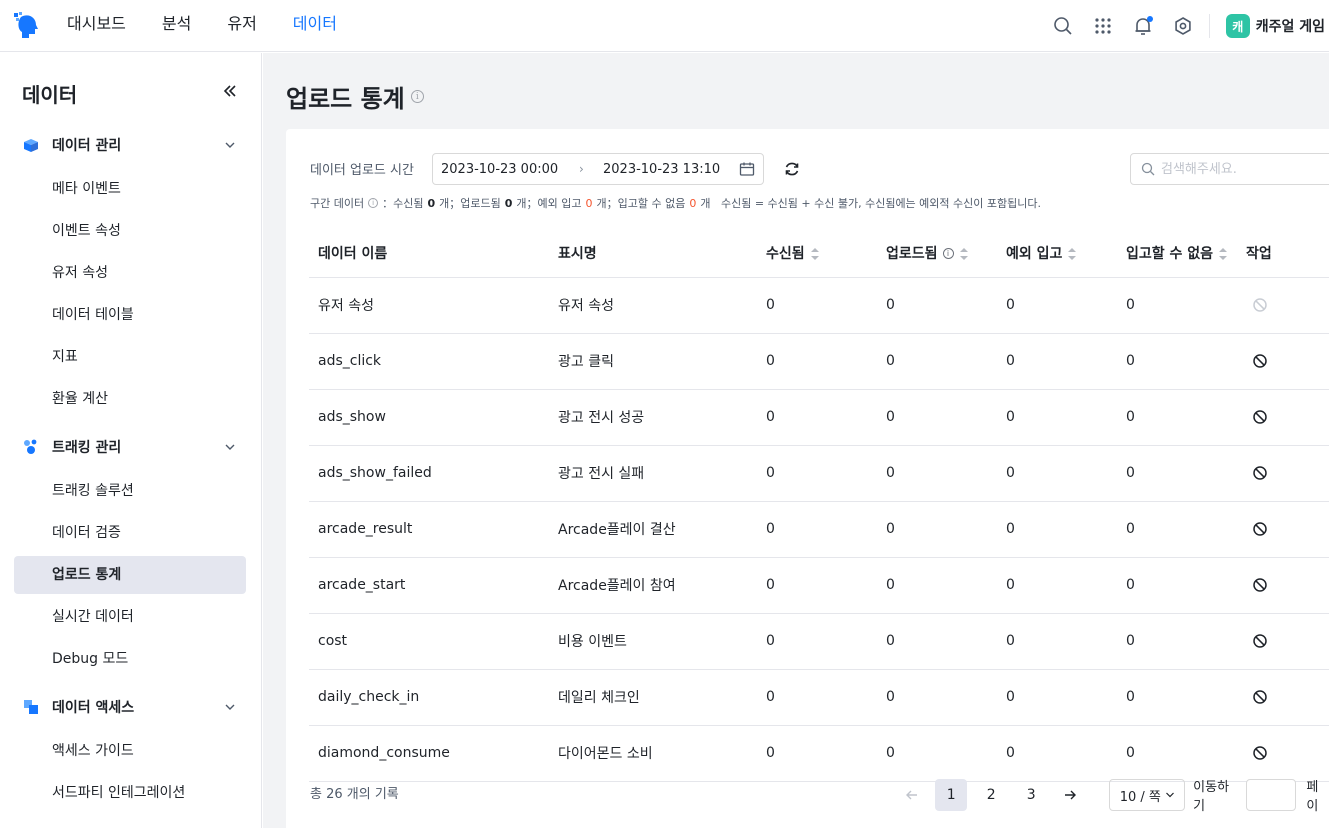 The width and height of the screenshot is (1329, 828). What do you see at coordinates (1312, 797) in the screenshot?
I see `jump-suffix: 페이` at bounding box center [1312, 797].